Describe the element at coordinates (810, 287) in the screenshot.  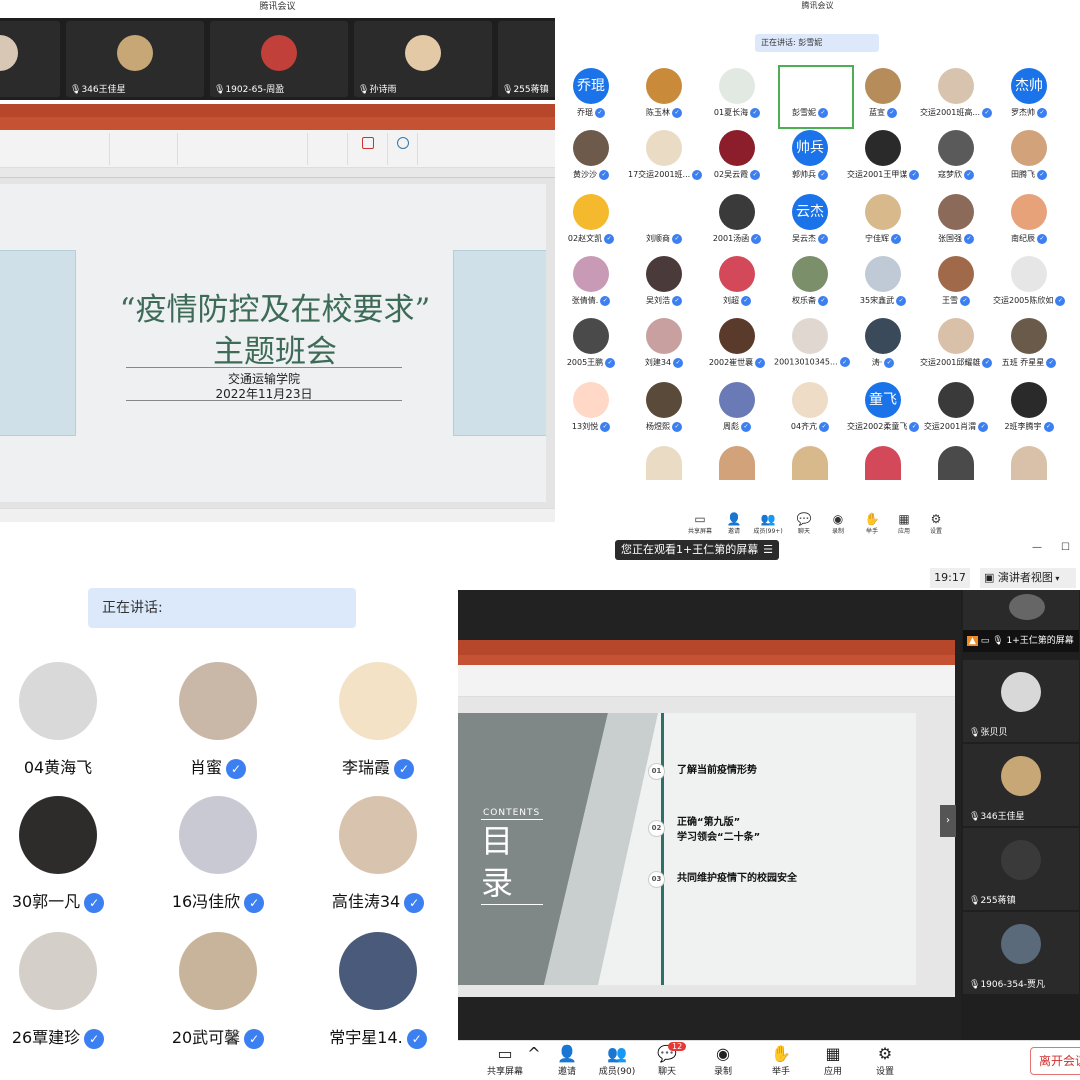
I see `participant-tile: 权乐斋 ✓` at that location.